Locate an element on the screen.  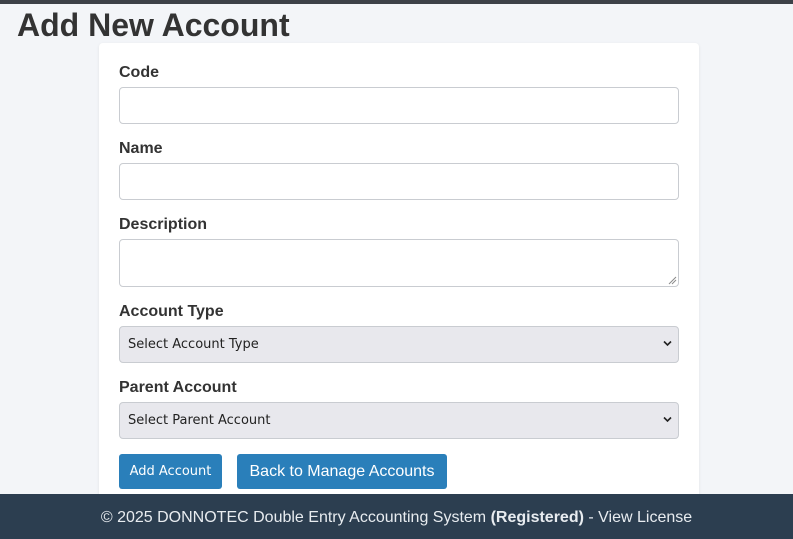
description-wrapper is located at coordinates (399, 263).